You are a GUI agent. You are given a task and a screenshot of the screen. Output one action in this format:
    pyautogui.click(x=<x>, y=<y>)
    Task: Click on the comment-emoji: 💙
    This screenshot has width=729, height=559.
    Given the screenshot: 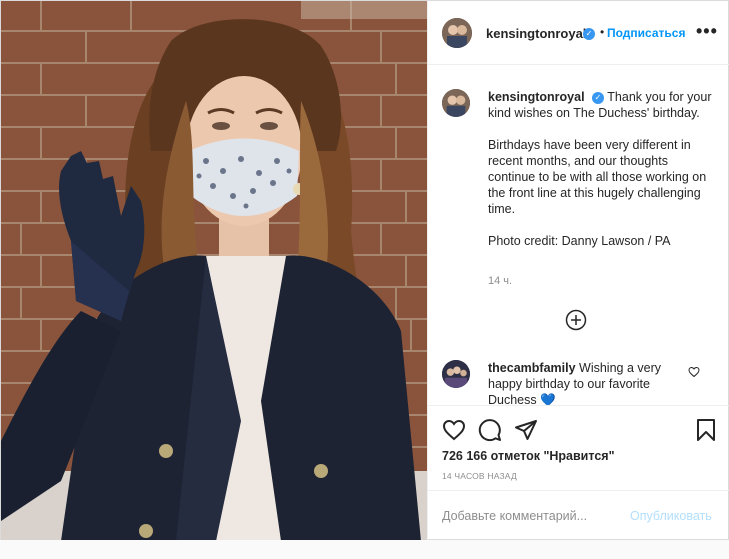 What is the action you would take?
    pyautogui.click(x=548, y=399)
    